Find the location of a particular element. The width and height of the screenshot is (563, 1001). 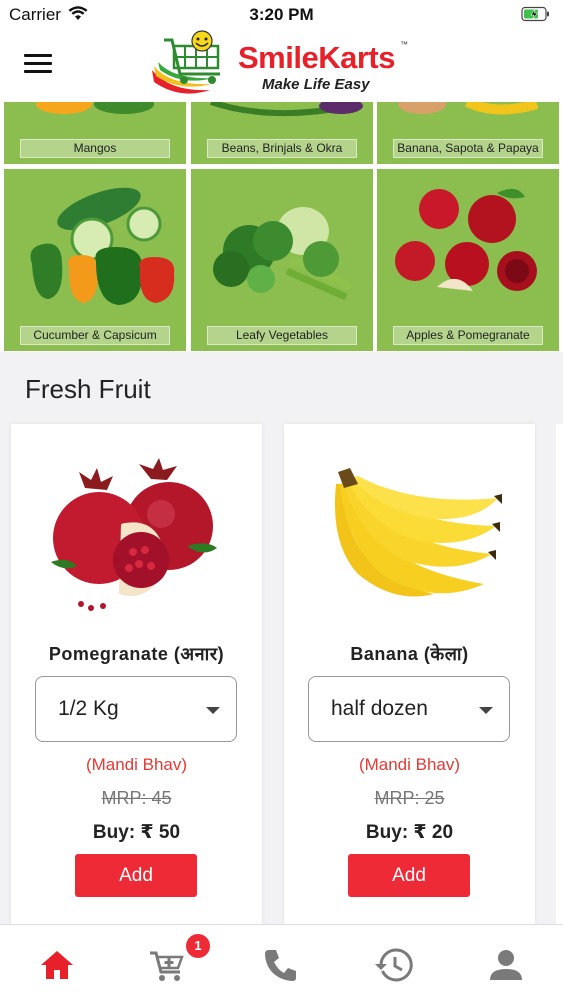

quantity-value: half dozen is located at coordinates (379, 708).